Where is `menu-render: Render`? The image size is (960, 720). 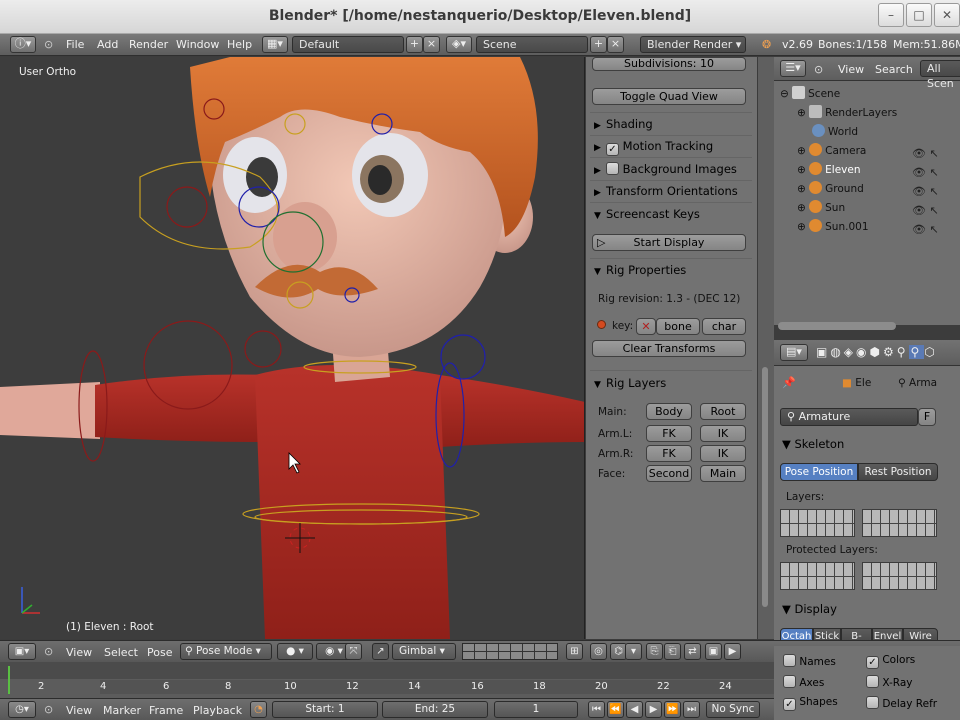 menu-render: Render is located at coordinates (148, 44).